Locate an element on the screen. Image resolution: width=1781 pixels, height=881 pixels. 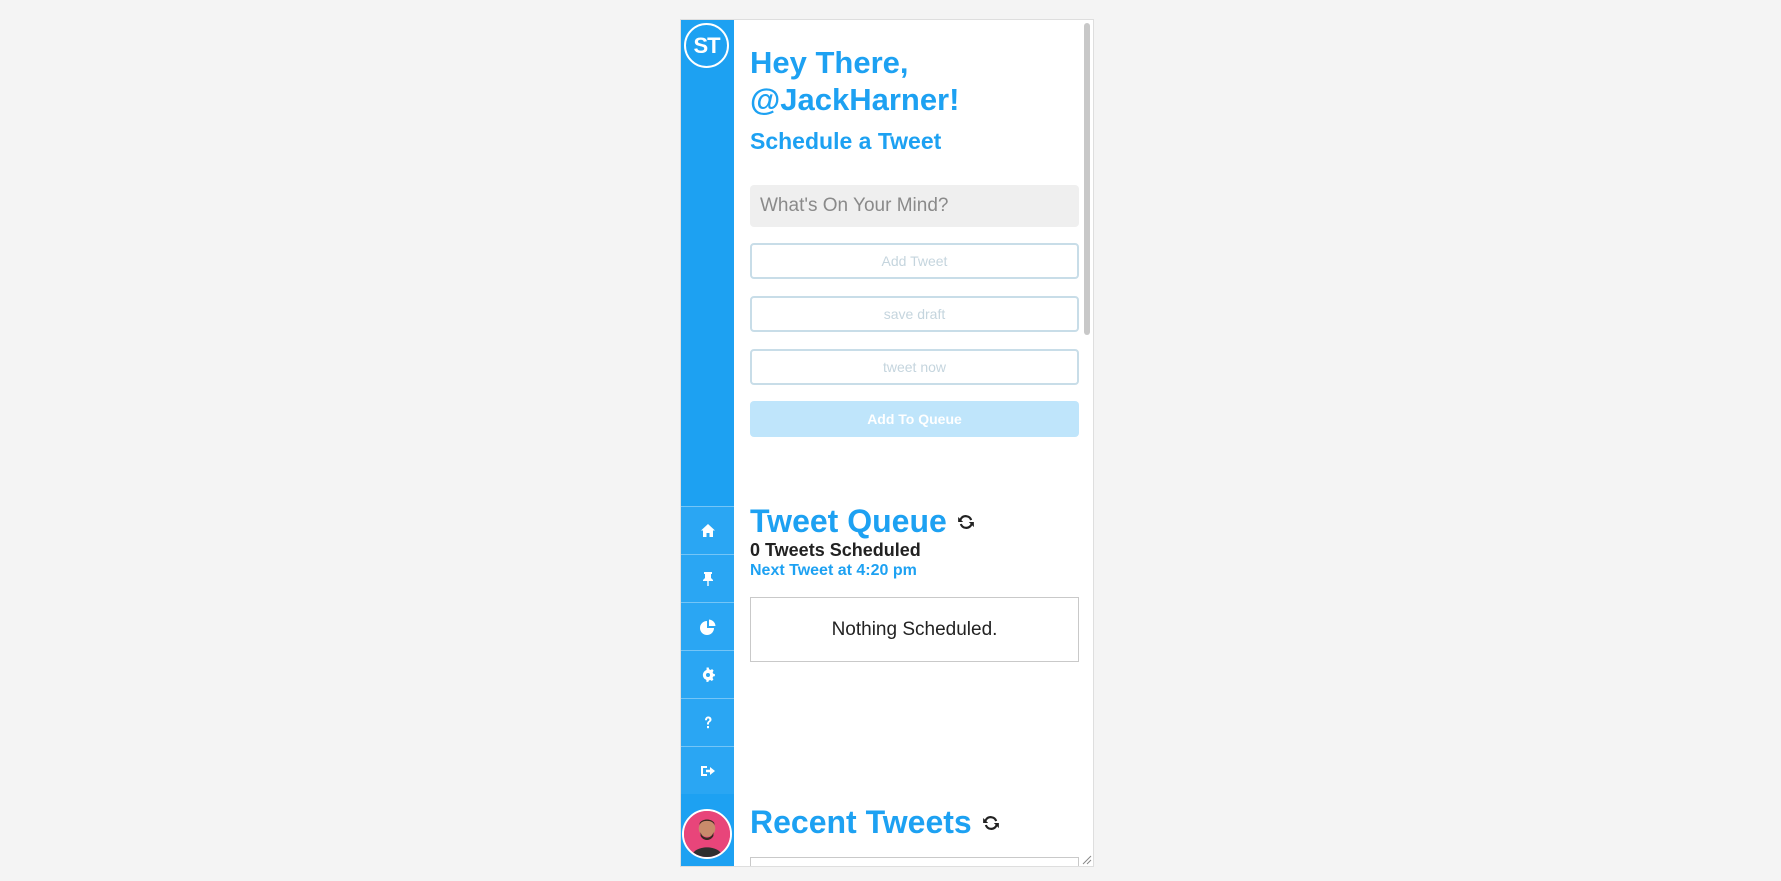
recent-tweets-list is located at coordinates (914, 861).